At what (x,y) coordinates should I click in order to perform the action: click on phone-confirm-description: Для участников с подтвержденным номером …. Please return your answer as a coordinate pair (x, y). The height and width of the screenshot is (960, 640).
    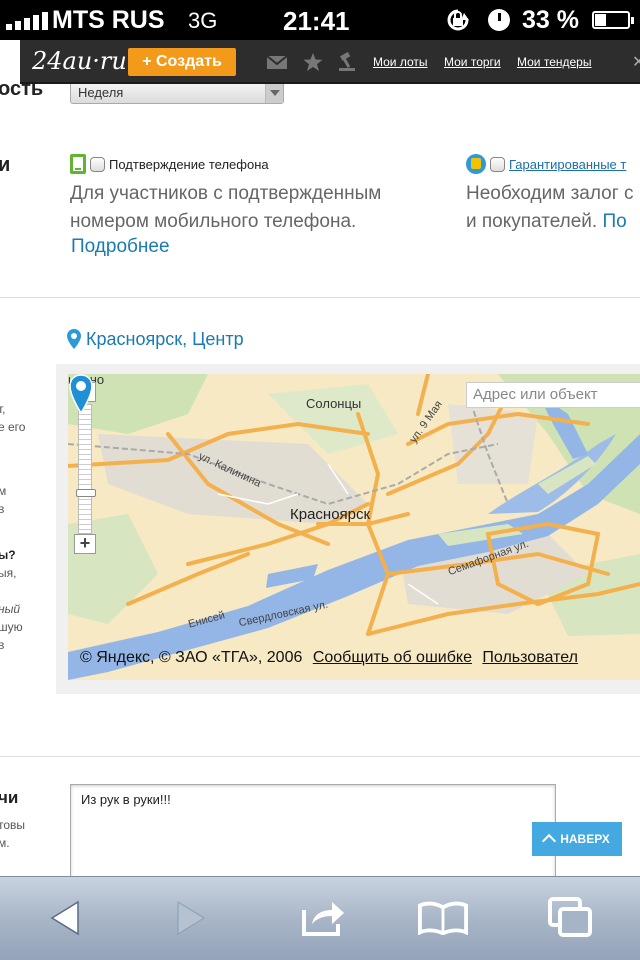
    Looking at the image, I should click on (225, 208).